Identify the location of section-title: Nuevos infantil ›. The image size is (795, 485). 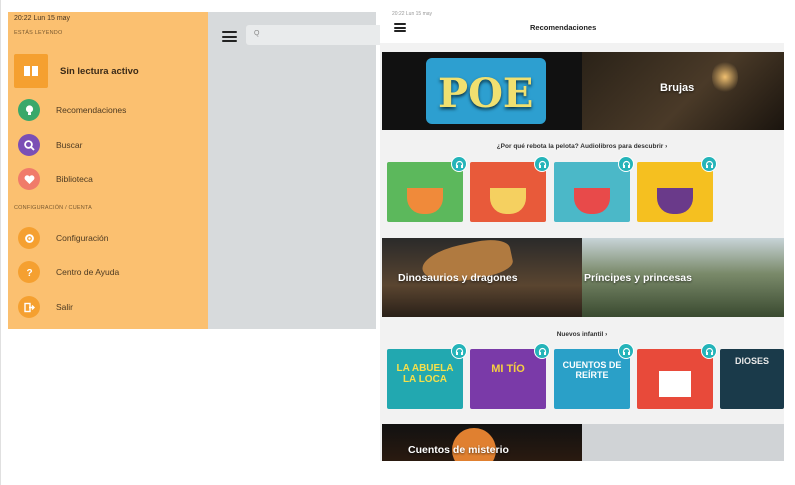
(582, 334).